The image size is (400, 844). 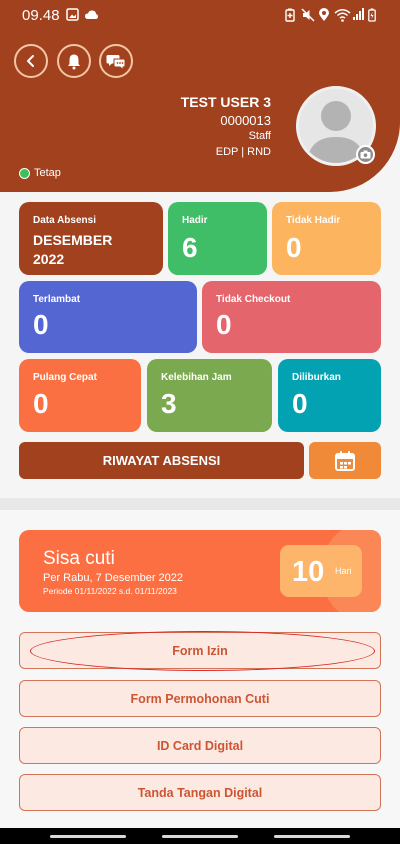 I want to click on camera-icon, so click(x=365, y=154).